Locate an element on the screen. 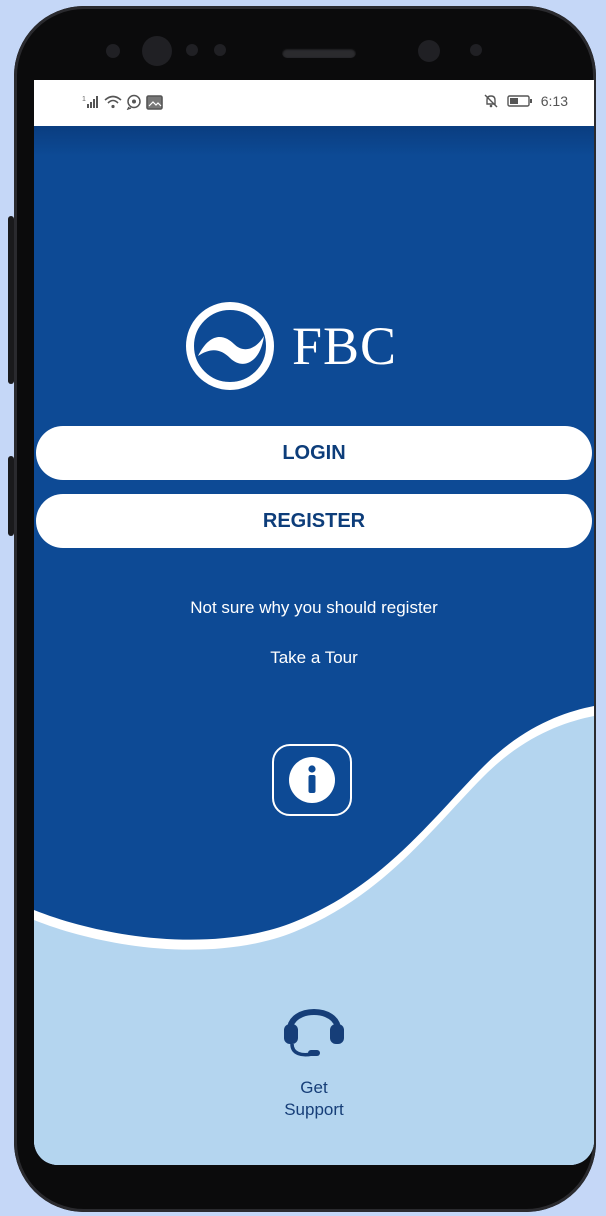 The width and height of the screenshot is (606, 1216). battery-icon is located at coordinates (519, 101).